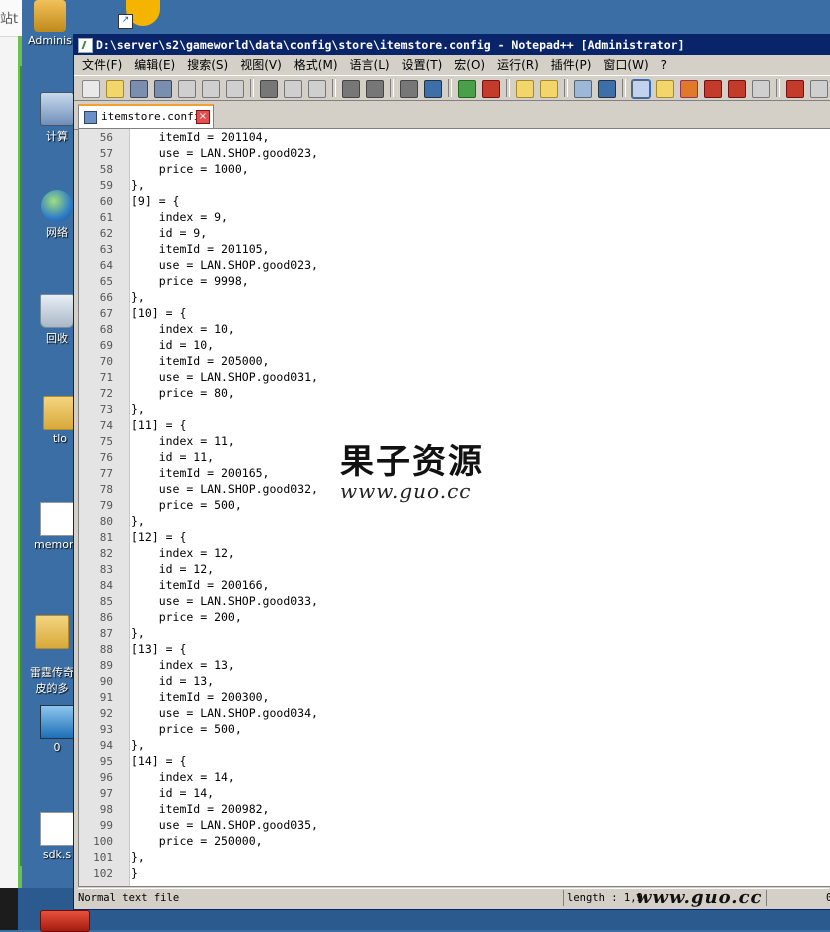  I want to click on code-text: use = LAN.SHOP.good033,, so click(224, 601).